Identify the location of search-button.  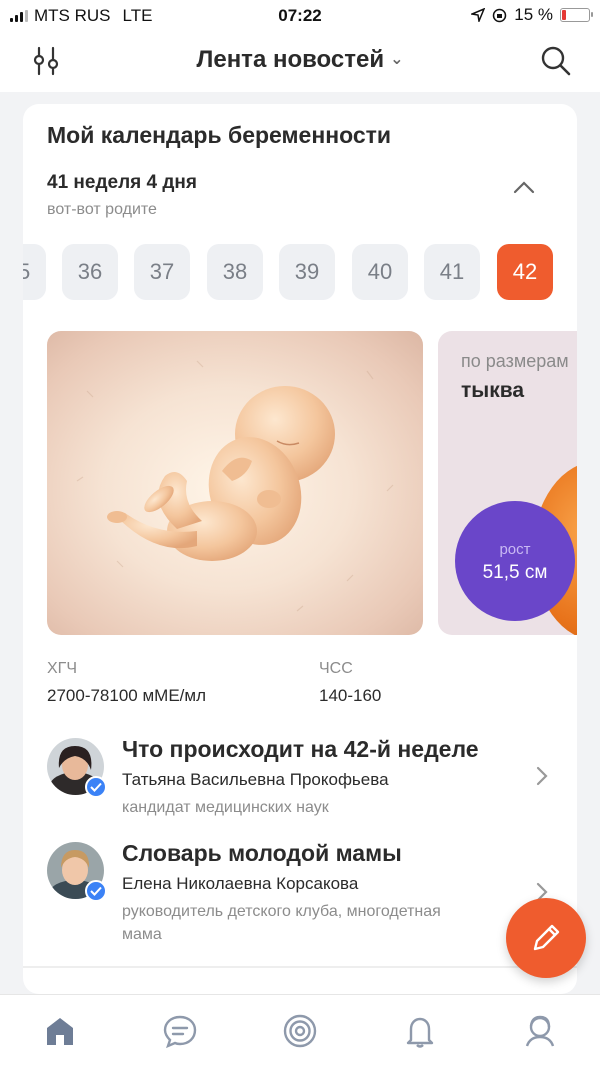
(556, 61).